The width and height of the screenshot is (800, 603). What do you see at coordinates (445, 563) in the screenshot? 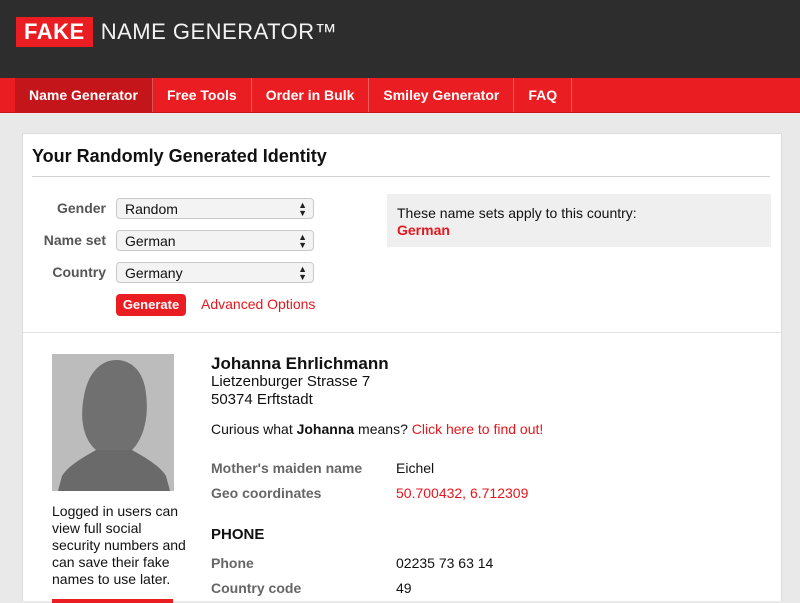
I see `phone-value: 02235 73 63 14` at bounding box center [445, 563].